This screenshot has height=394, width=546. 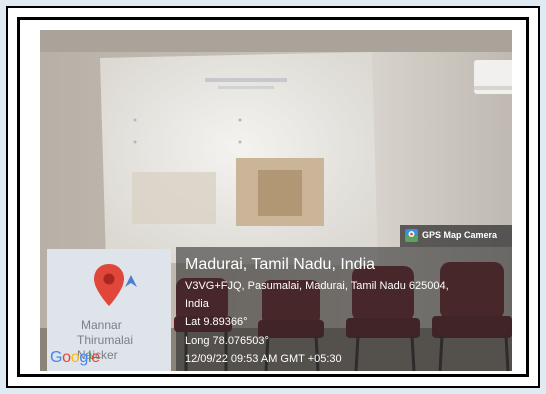 What do you see at coordinates (105, 340) in the screenshot?
I see `map-place-label-thirumalai: Thirumalai` at bounding box center [105, 340].